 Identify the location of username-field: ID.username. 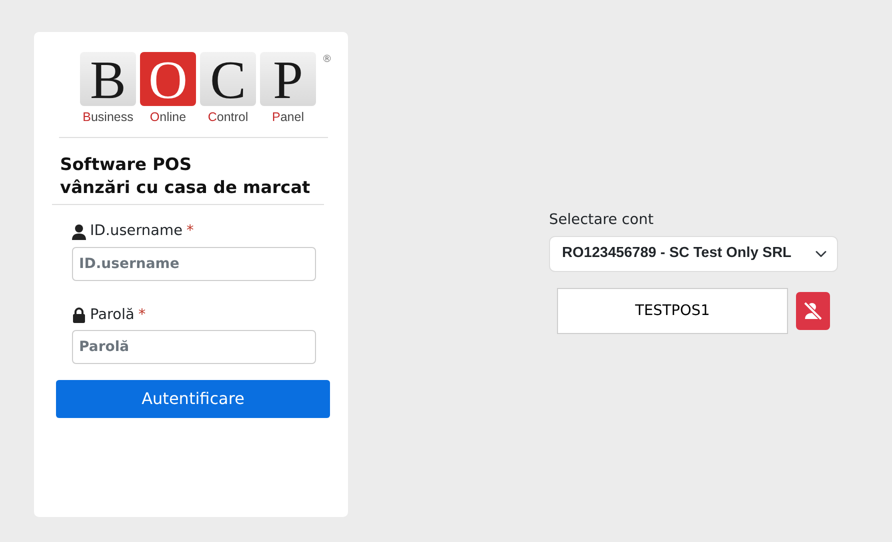
(194, 263).